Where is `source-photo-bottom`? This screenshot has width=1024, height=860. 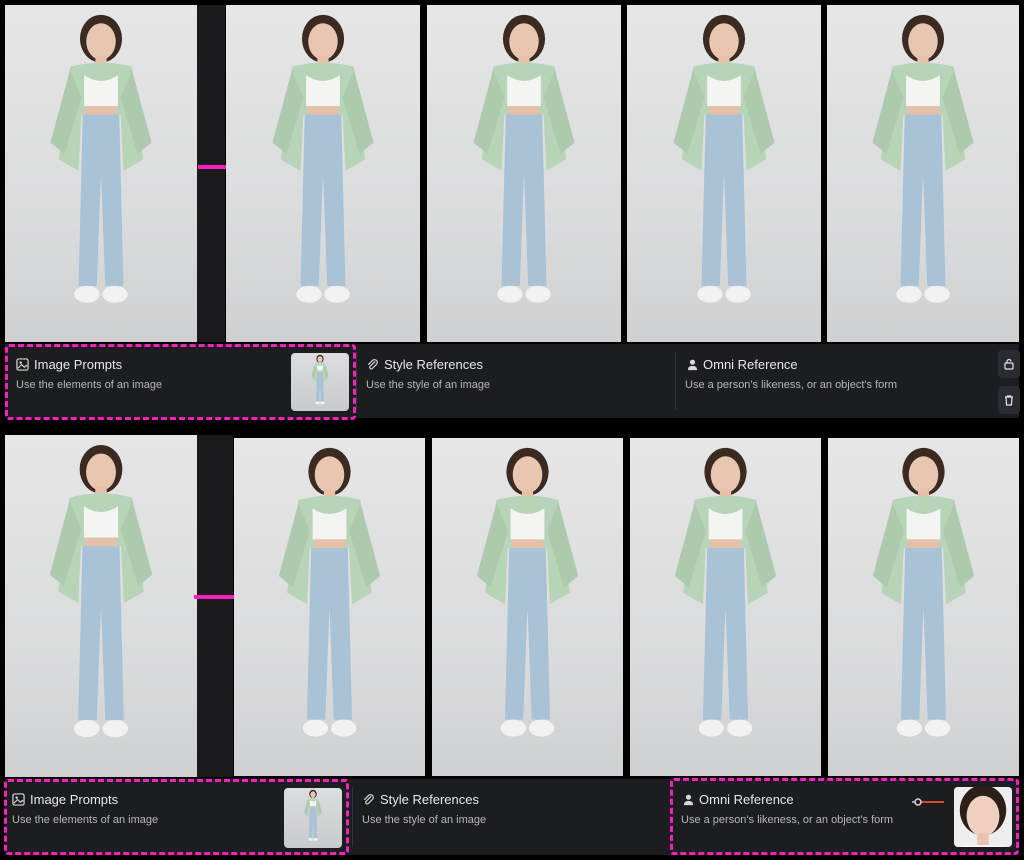 source-photo-bottom is located at coordinates (101, 606).